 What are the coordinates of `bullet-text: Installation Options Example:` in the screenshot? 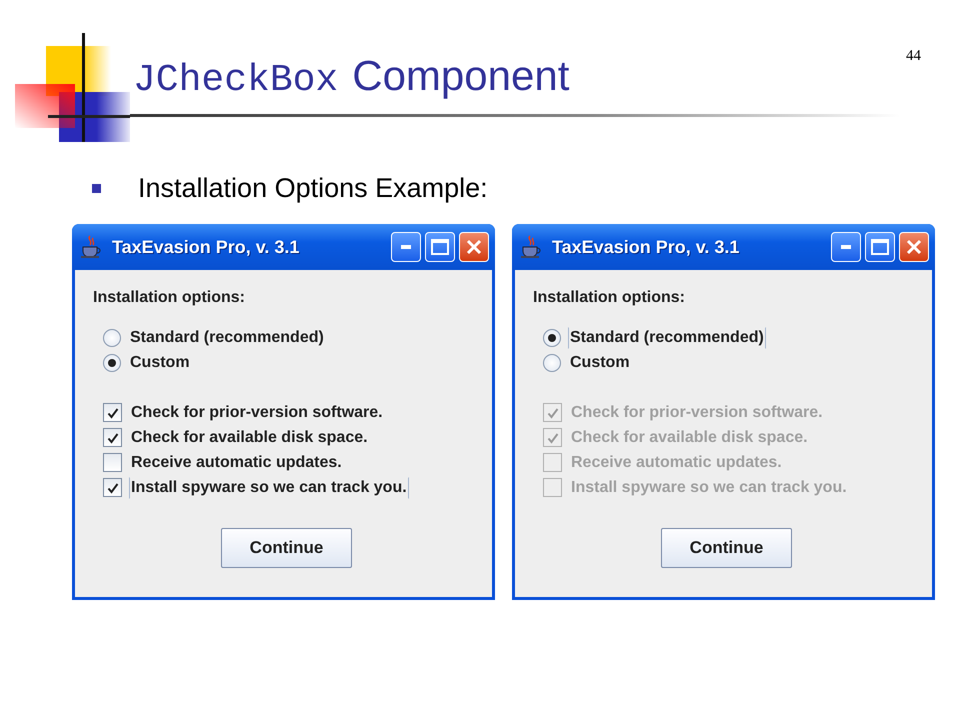 It's located at (313, 188).